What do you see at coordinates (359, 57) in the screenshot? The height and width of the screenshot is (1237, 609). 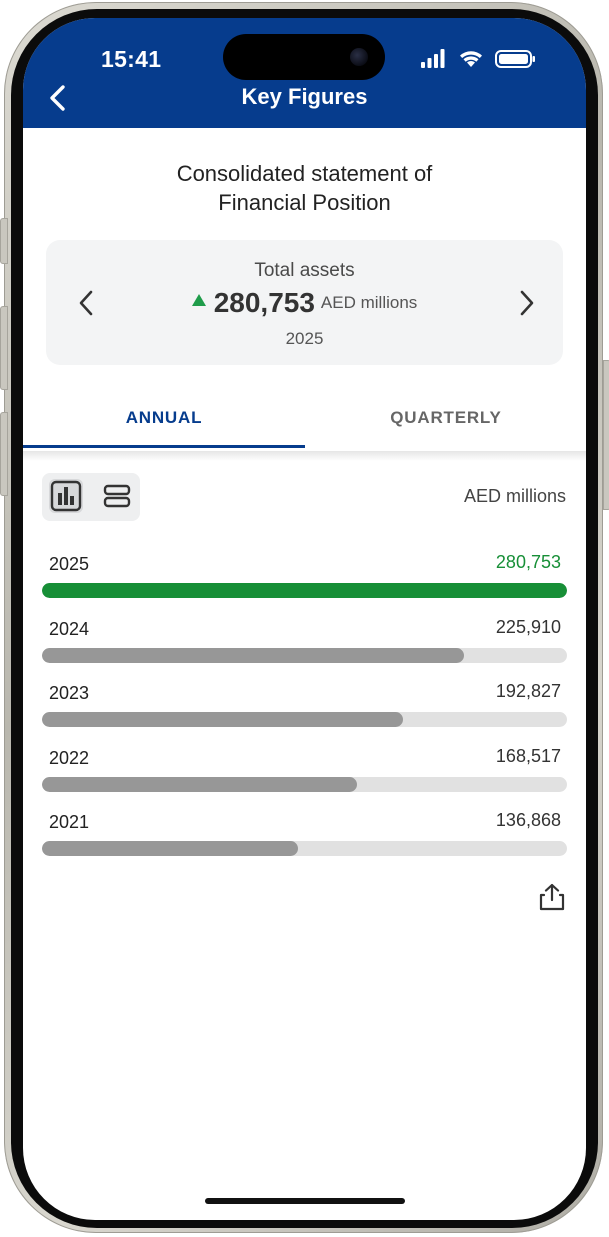 I see `camera-icon` at bounding box center [359, 57].